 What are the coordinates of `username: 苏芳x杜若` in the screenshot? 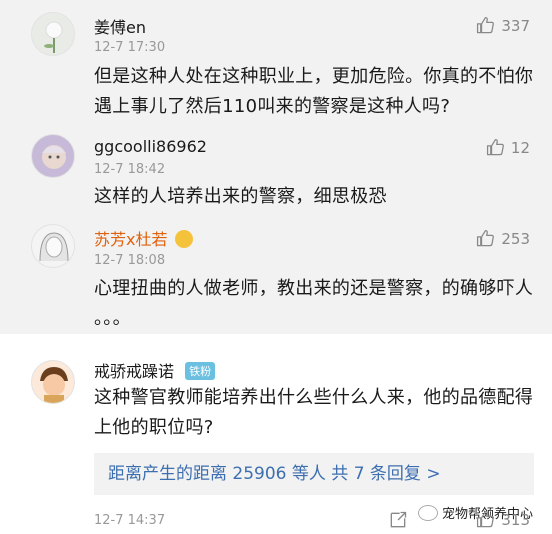 It's located at (143, 238).